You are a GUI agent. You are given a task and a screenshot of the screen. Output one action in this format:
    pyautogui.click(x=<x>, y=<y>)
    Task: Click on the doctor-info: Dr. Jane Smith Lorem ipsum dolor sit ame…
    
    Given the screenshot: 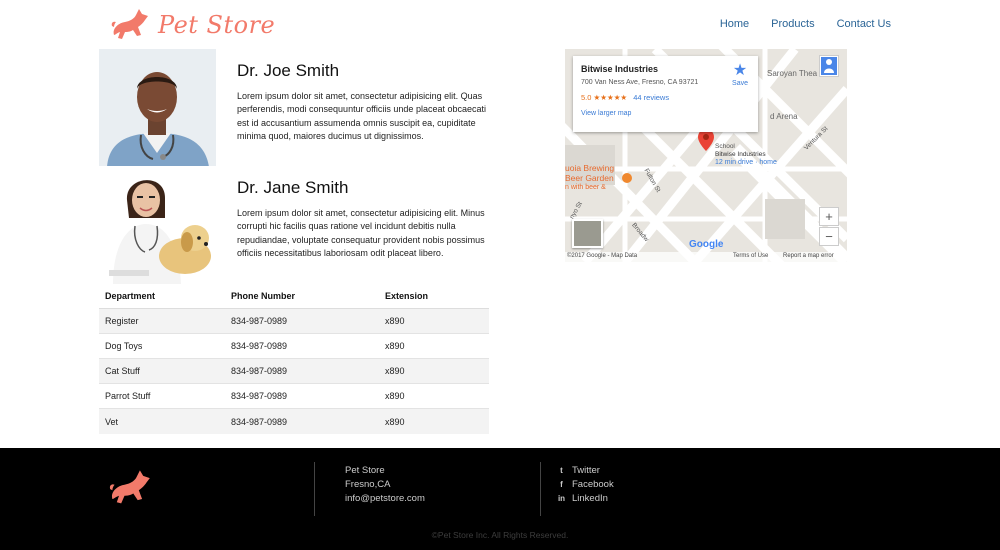 What is the action you would take?
    pyautogui.click(x=364, y=219)
    